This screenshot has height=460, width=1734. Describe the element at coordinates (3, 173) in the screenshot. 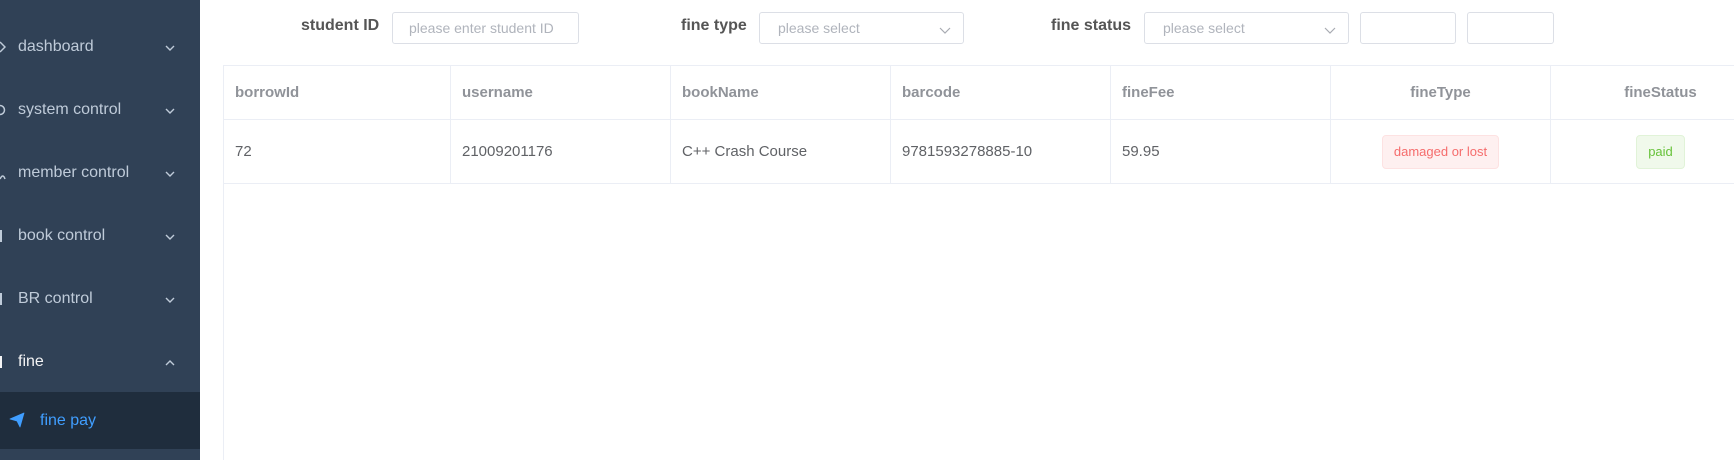

I see `member-icon` at that location.